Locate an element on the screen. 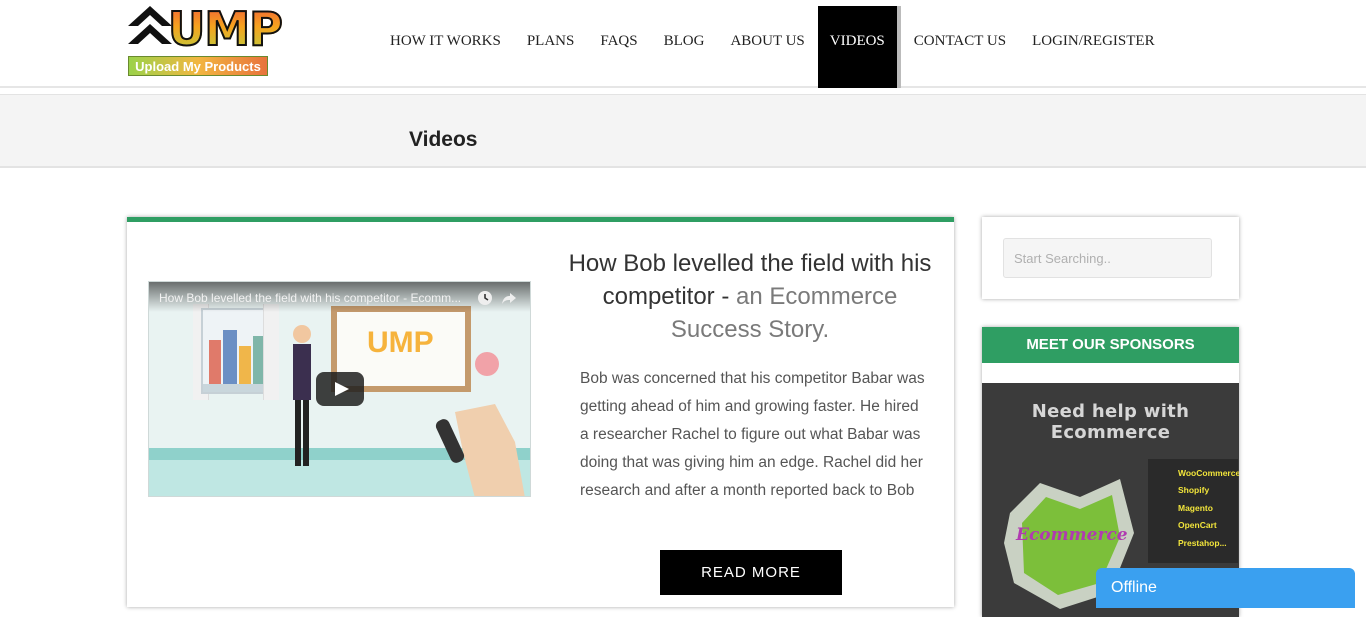 This screenshot has height=617, width=1366. nav-login-register: LOGIN/REGISTER is located at coordinates (1093, 47).